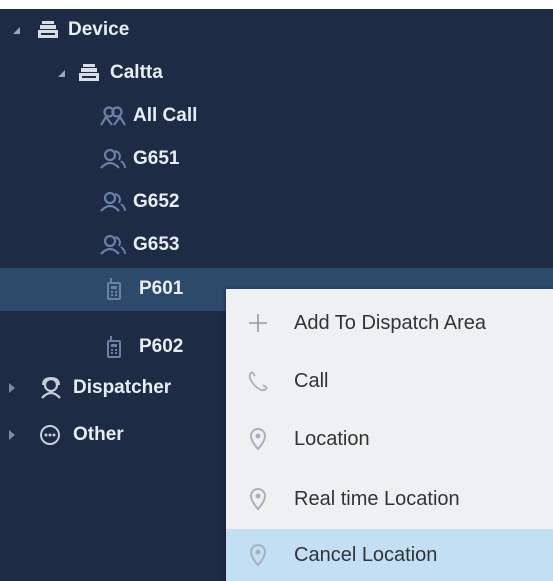  I want to click on menu-item-label: Real time Location, so click(377, 498).